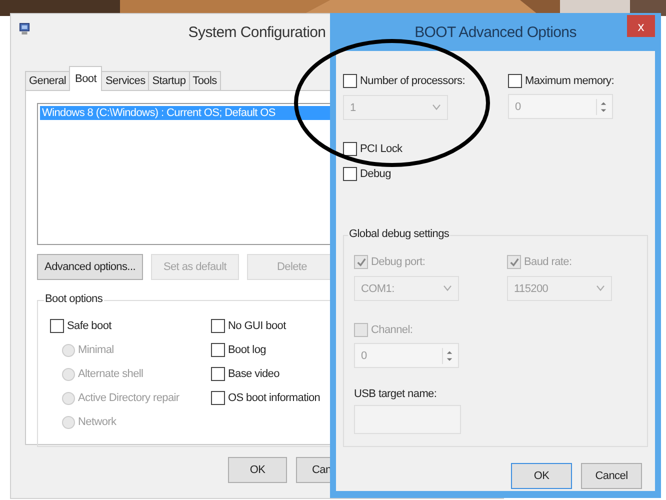  What do you see at coordinates (24, 29) in the screenshot?
I see `computer-icon` at bounding box center [24, 29].